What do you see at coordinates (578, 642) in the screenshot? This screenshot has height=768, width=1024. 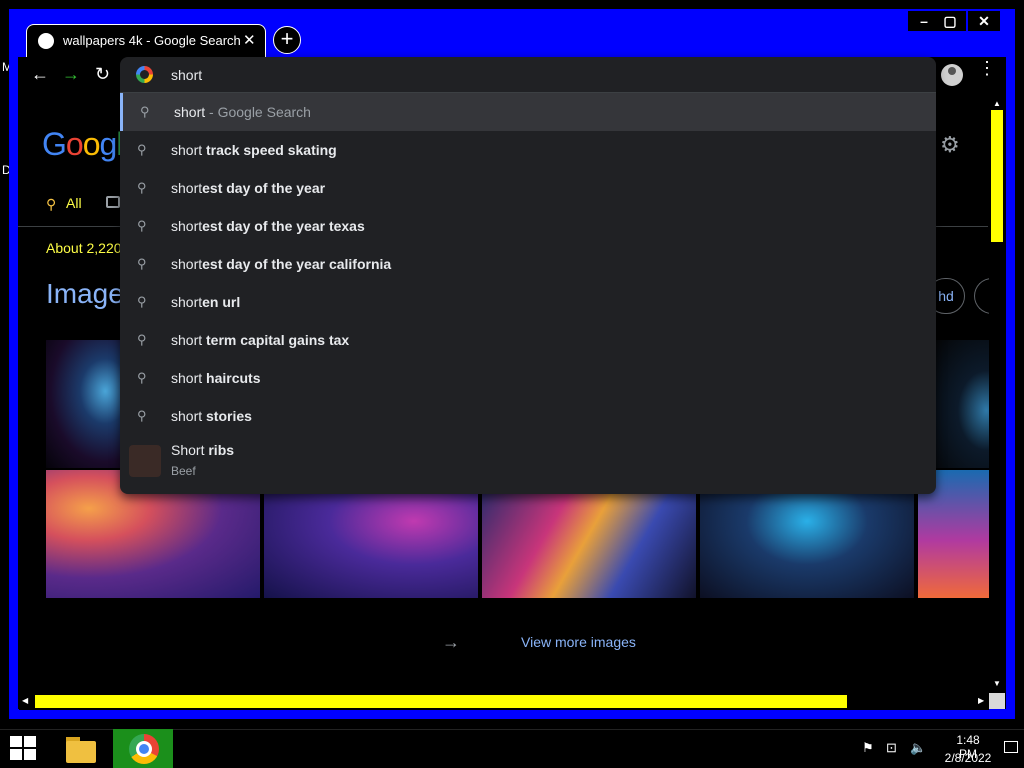 I see `view-more-images-link: View more images` at bounding box center [578, 642].